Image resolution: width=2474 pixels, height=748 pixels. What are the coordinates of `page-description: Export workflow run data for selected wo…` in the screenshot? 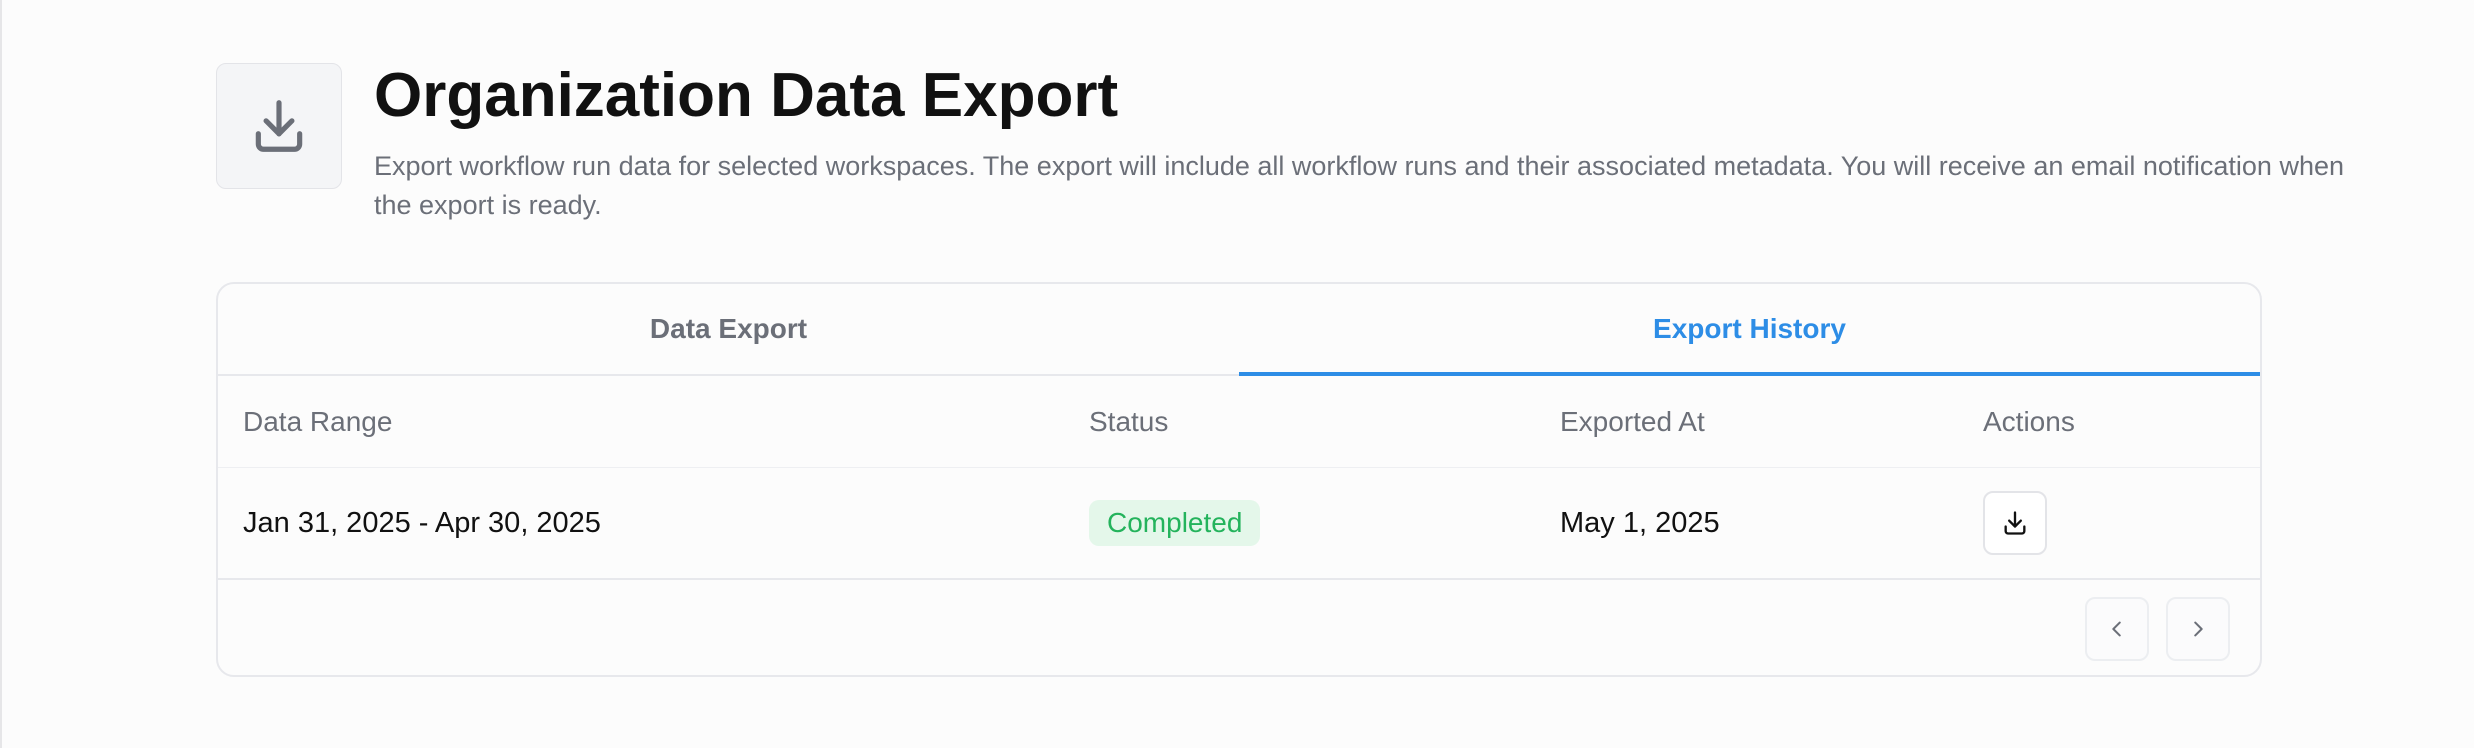 It's located at (1359, 185).